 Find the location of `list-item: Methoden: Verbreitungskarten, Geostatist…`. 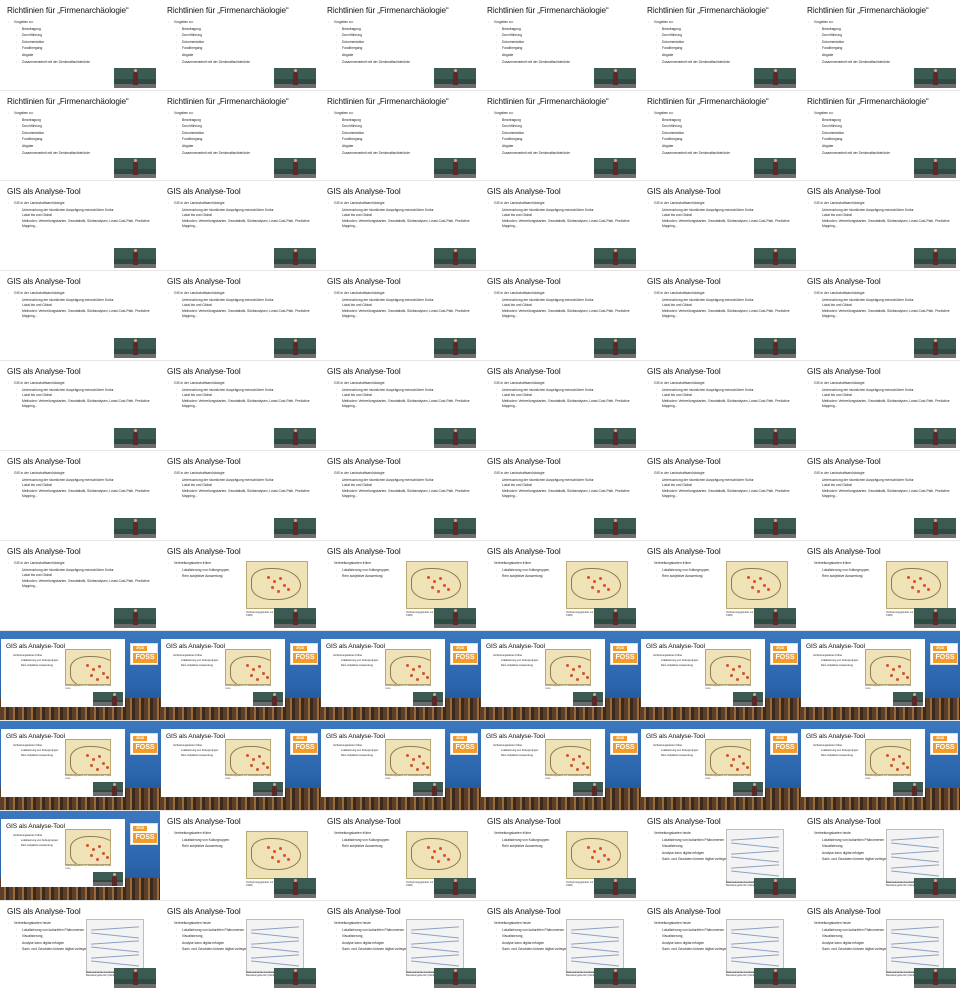

list-item: Methoden: Verbreitungskarten, Geostatist… is located at coordinates (242, 402).